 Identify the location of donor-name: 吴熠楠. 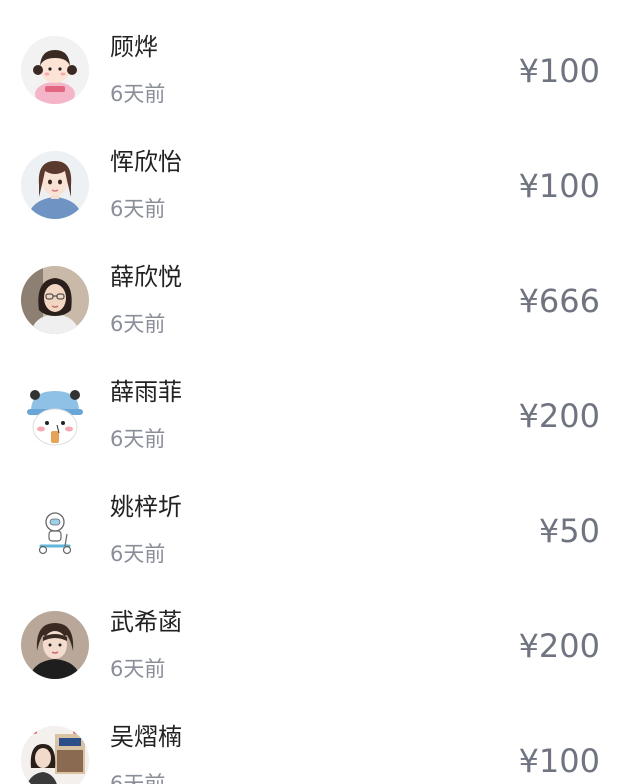
(146, 737).